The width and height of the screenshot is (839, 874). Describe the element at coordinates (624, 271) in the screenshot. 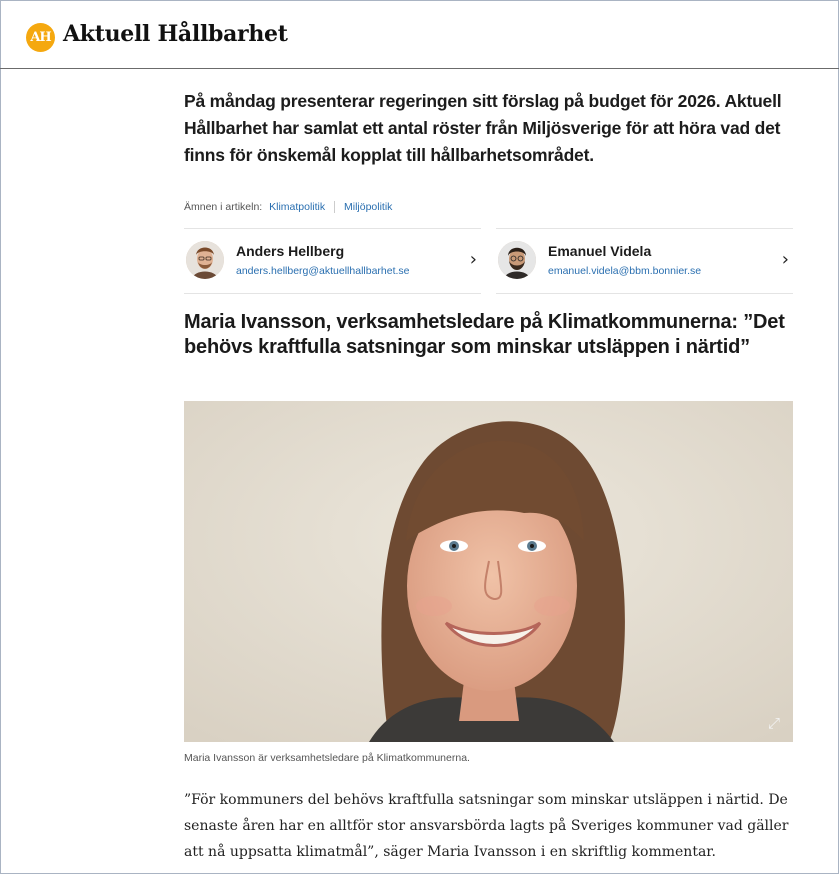

I see `author-email: emanuel.videla@bbm.bonnier.se` at that location.